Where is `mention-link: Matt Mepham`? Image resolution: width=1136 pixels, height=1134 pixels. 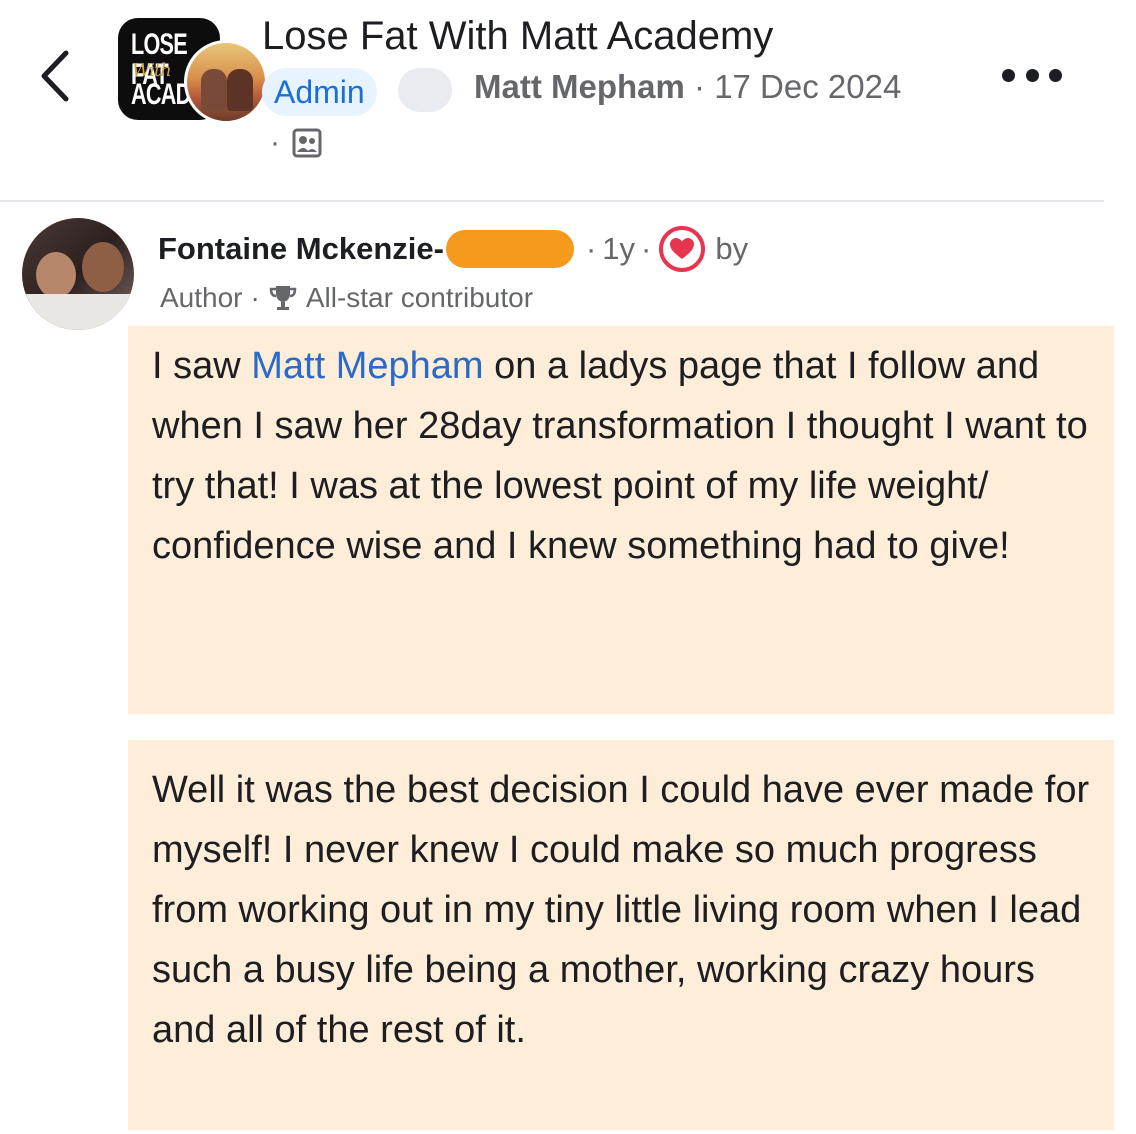 mention-link: Matt Mepham is located at coordinates (367, 366).